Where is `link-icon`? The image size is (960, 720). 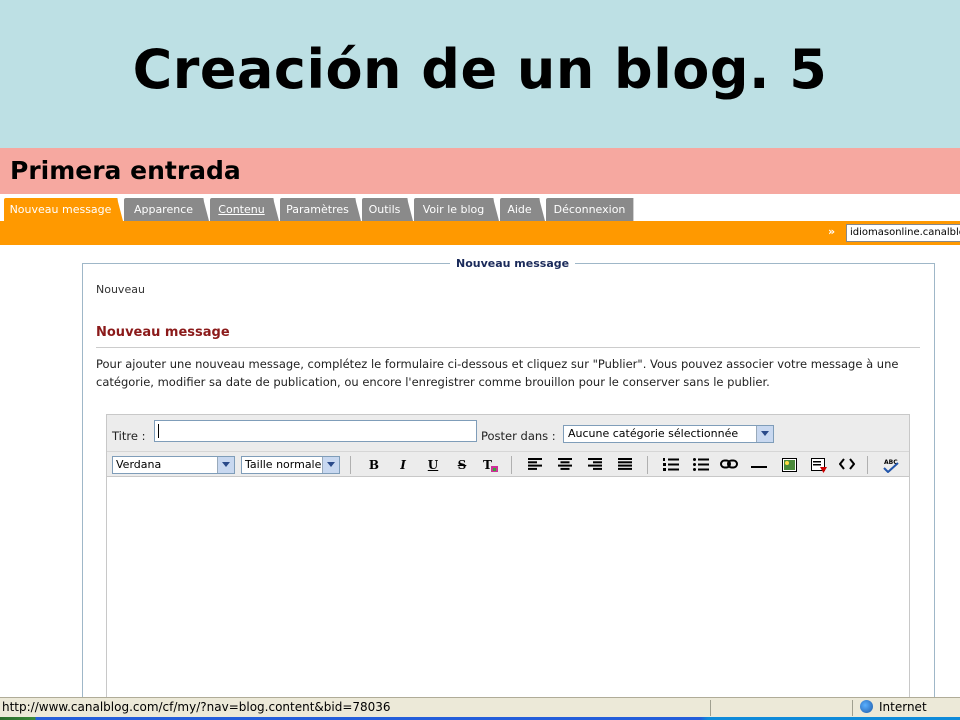
link-icon is located at coordinates (729, 464).